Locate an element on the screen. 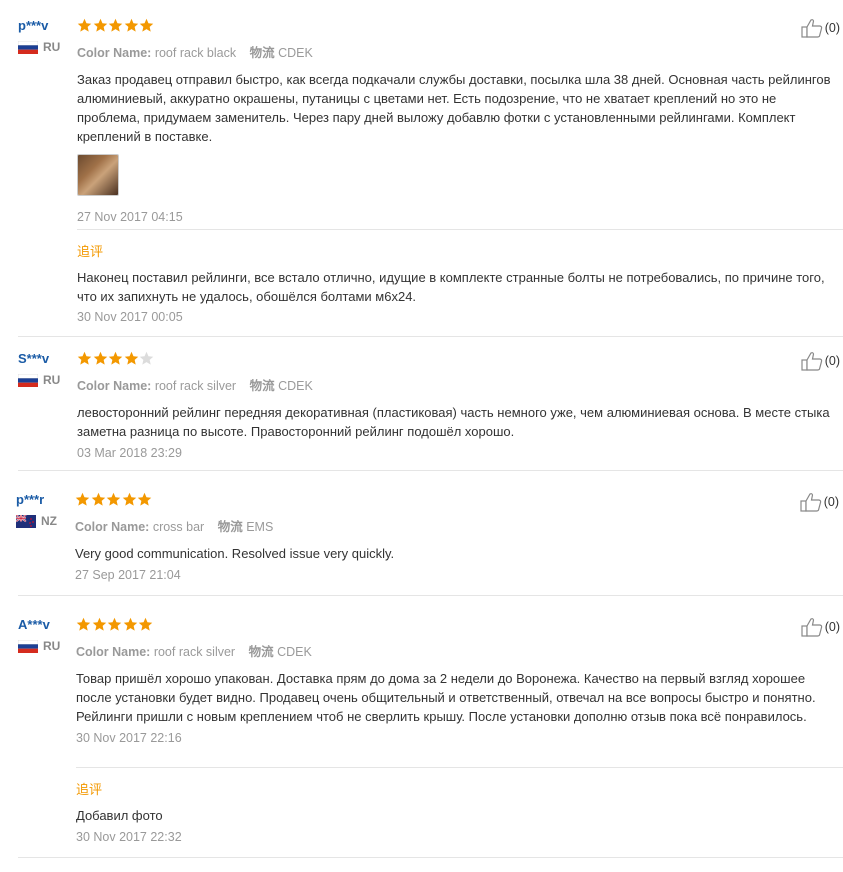 This screenshot has height=872, width=843. flag-nz-icon is located at coordinates (26, 521).